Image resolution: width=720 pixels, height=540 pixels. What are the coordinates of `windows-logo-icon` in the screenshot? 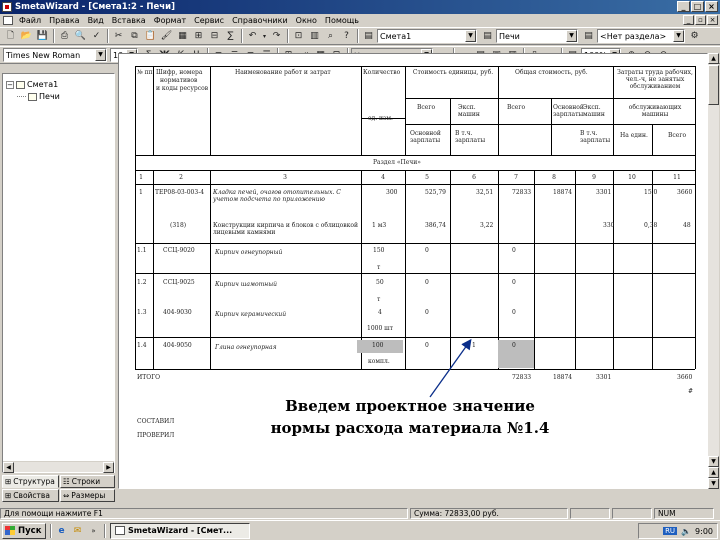 It's located at (10, 530).